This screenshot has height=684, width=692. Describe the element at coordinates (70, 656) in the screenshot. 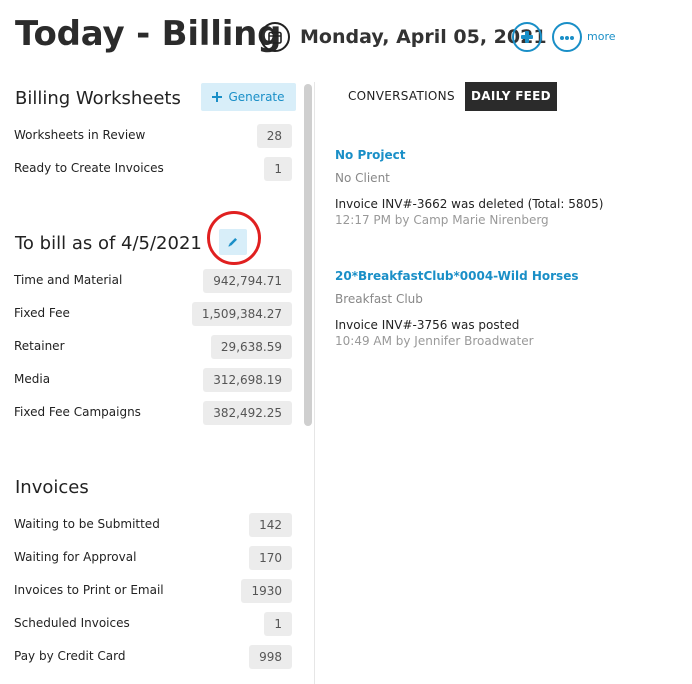

I see `row-label: Pay by Credit Card` at that location.